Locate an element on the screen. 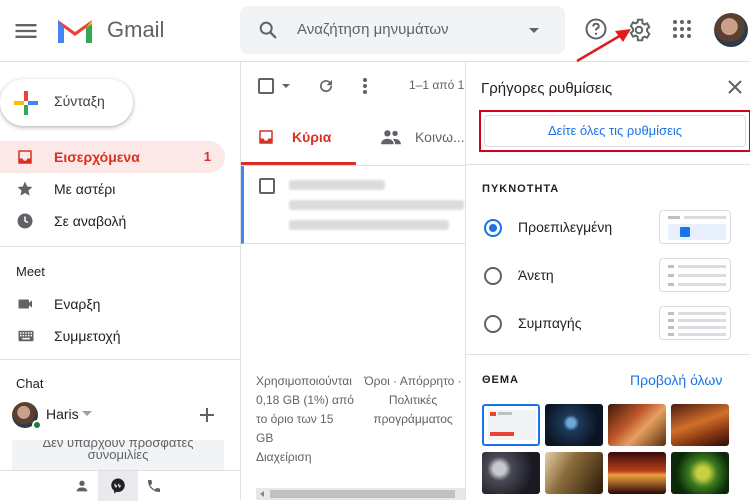 The width and height of the screenshot is (750, 501). radio-selected is located at coordinates (493, 228).